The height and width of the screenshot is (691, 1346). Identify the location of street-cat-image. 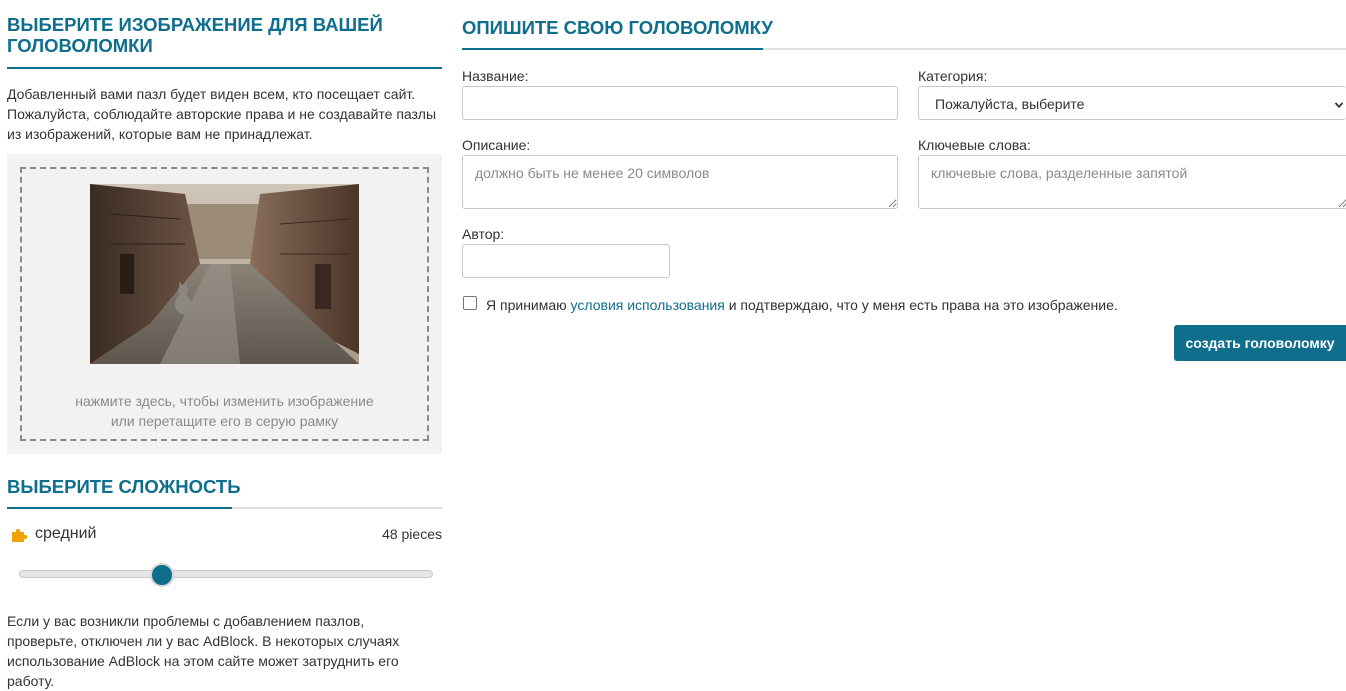
(224, 274).